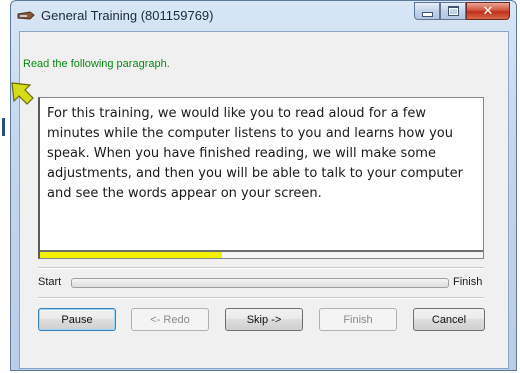 The height and width of the screenshot is (373, 520). What do you see at coordinates (5, 186) in the screenshot?
I see `desktop-background` at bounding box center [5, 186].